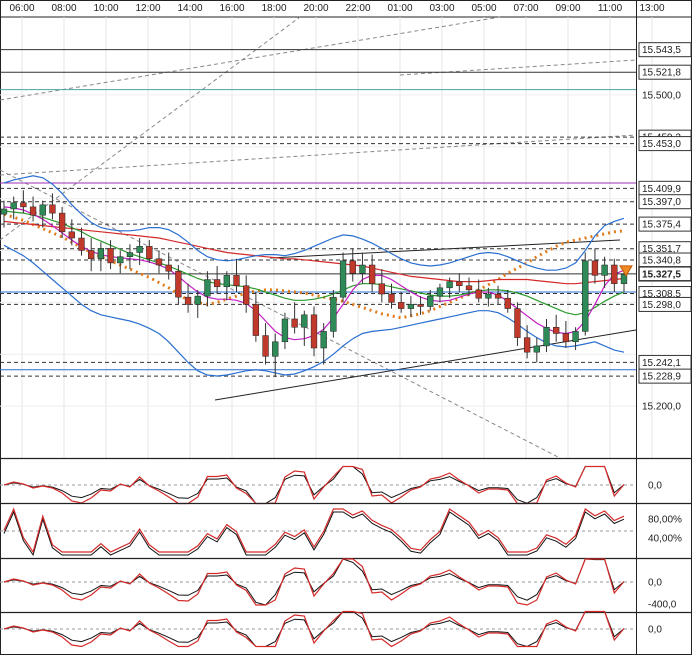 The height and width of the screenshot is (658, 692). I want to click on level-label: 15.298,0, so click(661, 305).